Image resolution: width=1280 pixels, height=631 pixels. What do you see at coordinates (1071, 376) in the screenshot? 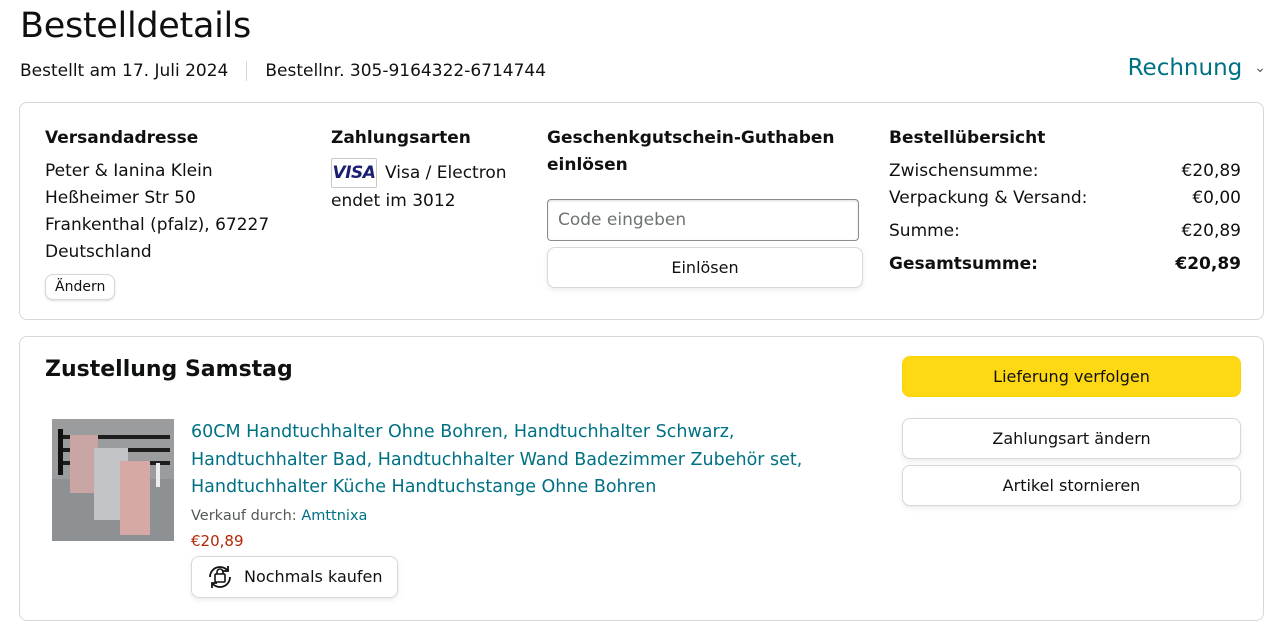
I see `track-package-button: Lieferung verfolgen` at bounding box center [1071, 376].